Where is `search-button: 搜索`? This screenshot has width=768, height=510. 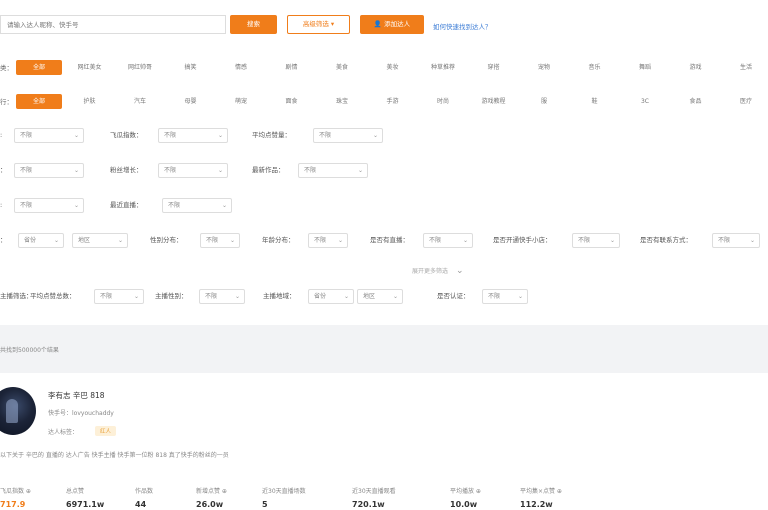
search-button: 搜索 is located at coordinates (253, 24).